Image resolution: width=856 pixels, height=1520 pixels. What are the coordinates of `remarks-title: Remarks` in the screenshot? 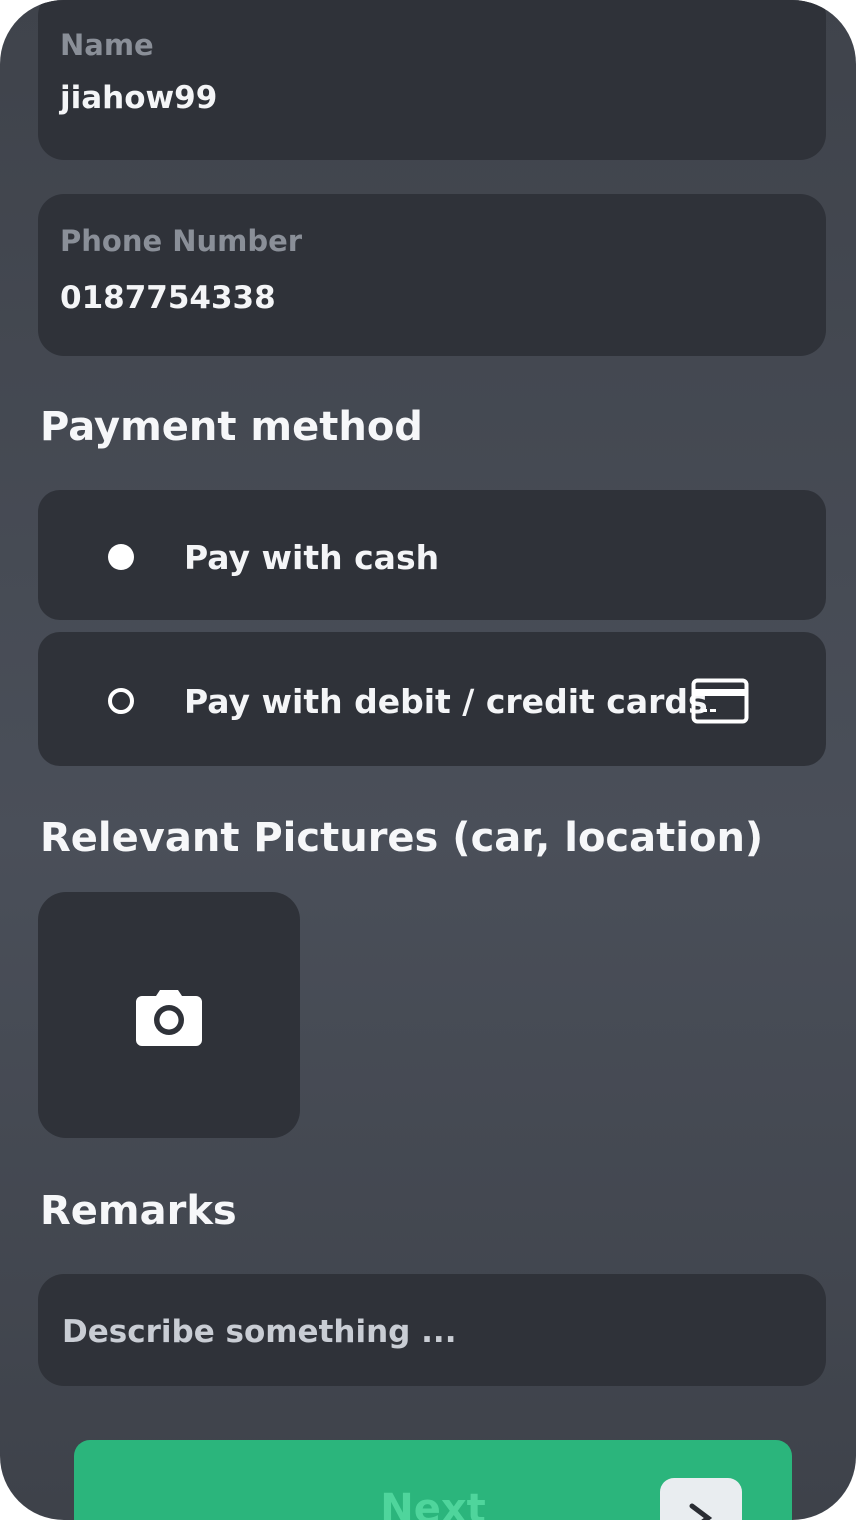 It's located at (138, 1211).